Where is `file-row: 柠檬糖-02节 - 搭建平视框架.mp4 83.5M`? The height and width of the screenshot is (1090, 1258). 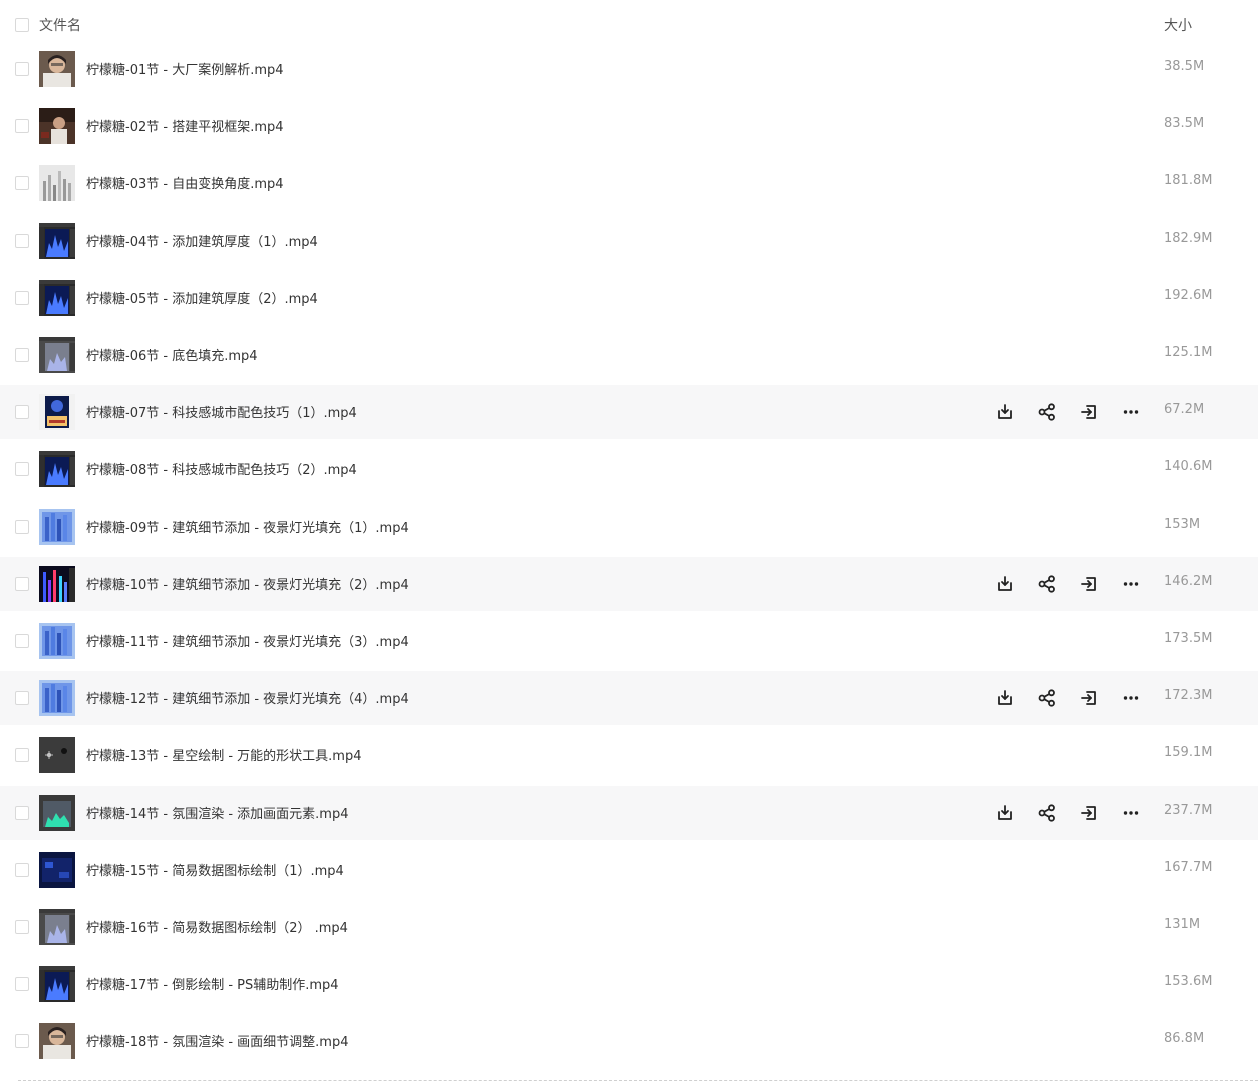 file-row: 柠檬糖-02节 - 搭建平视框架.mp4 83.5M is located at coordinates (629, 126).